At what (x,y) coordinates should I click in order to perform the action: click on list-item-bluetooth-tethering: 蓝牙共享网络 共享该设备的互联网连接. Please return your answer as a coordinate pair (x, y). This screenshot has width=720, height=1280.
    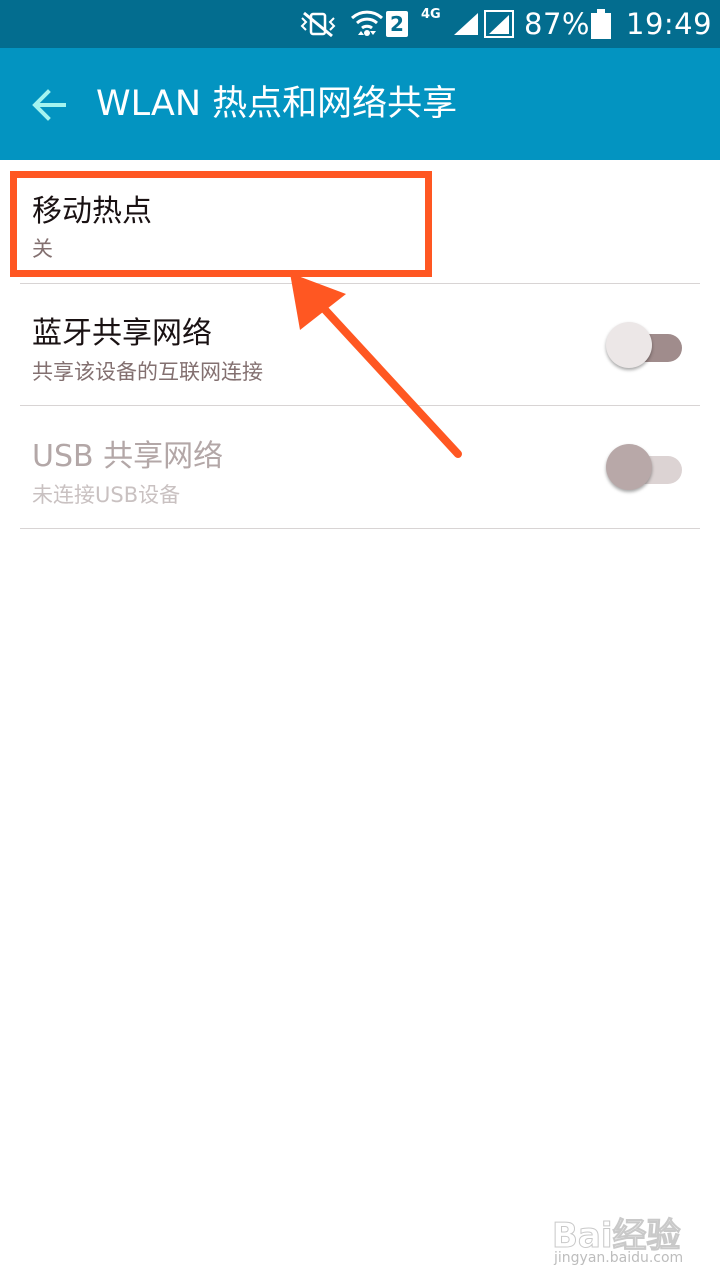
    Looking at the image, I should click on (360, 345).